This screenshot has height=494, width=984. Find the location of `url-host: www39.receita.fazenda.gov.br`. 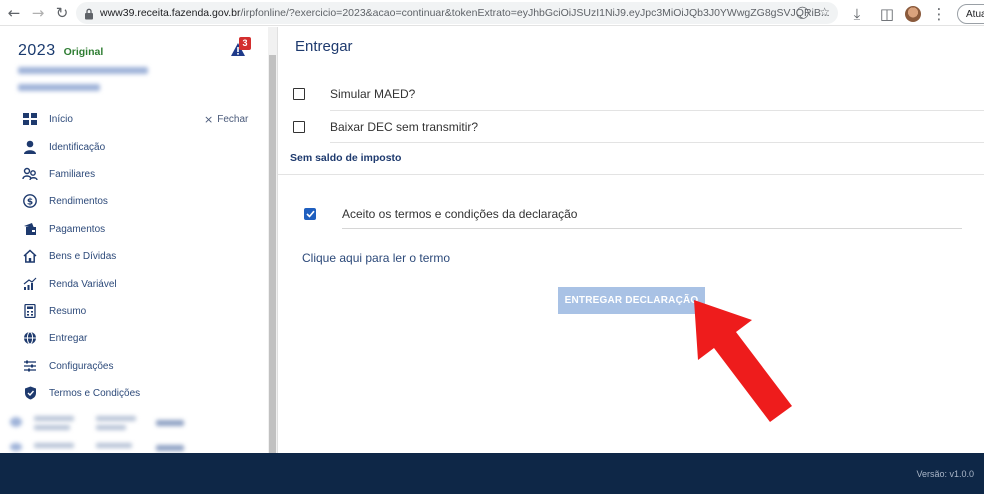

url-host: www39.receita.fazenda.gov.br is located at coordinates (170, 13).